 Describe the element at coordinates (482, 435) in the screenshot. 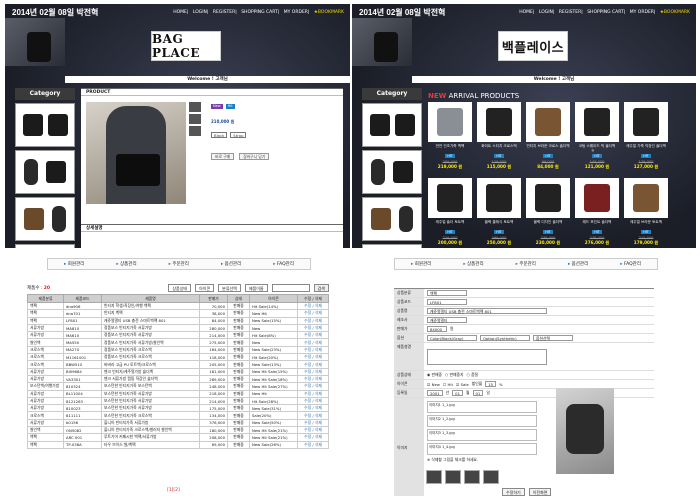

I see `file-upload-3: 이미지3 1_3.jpg` at that location.